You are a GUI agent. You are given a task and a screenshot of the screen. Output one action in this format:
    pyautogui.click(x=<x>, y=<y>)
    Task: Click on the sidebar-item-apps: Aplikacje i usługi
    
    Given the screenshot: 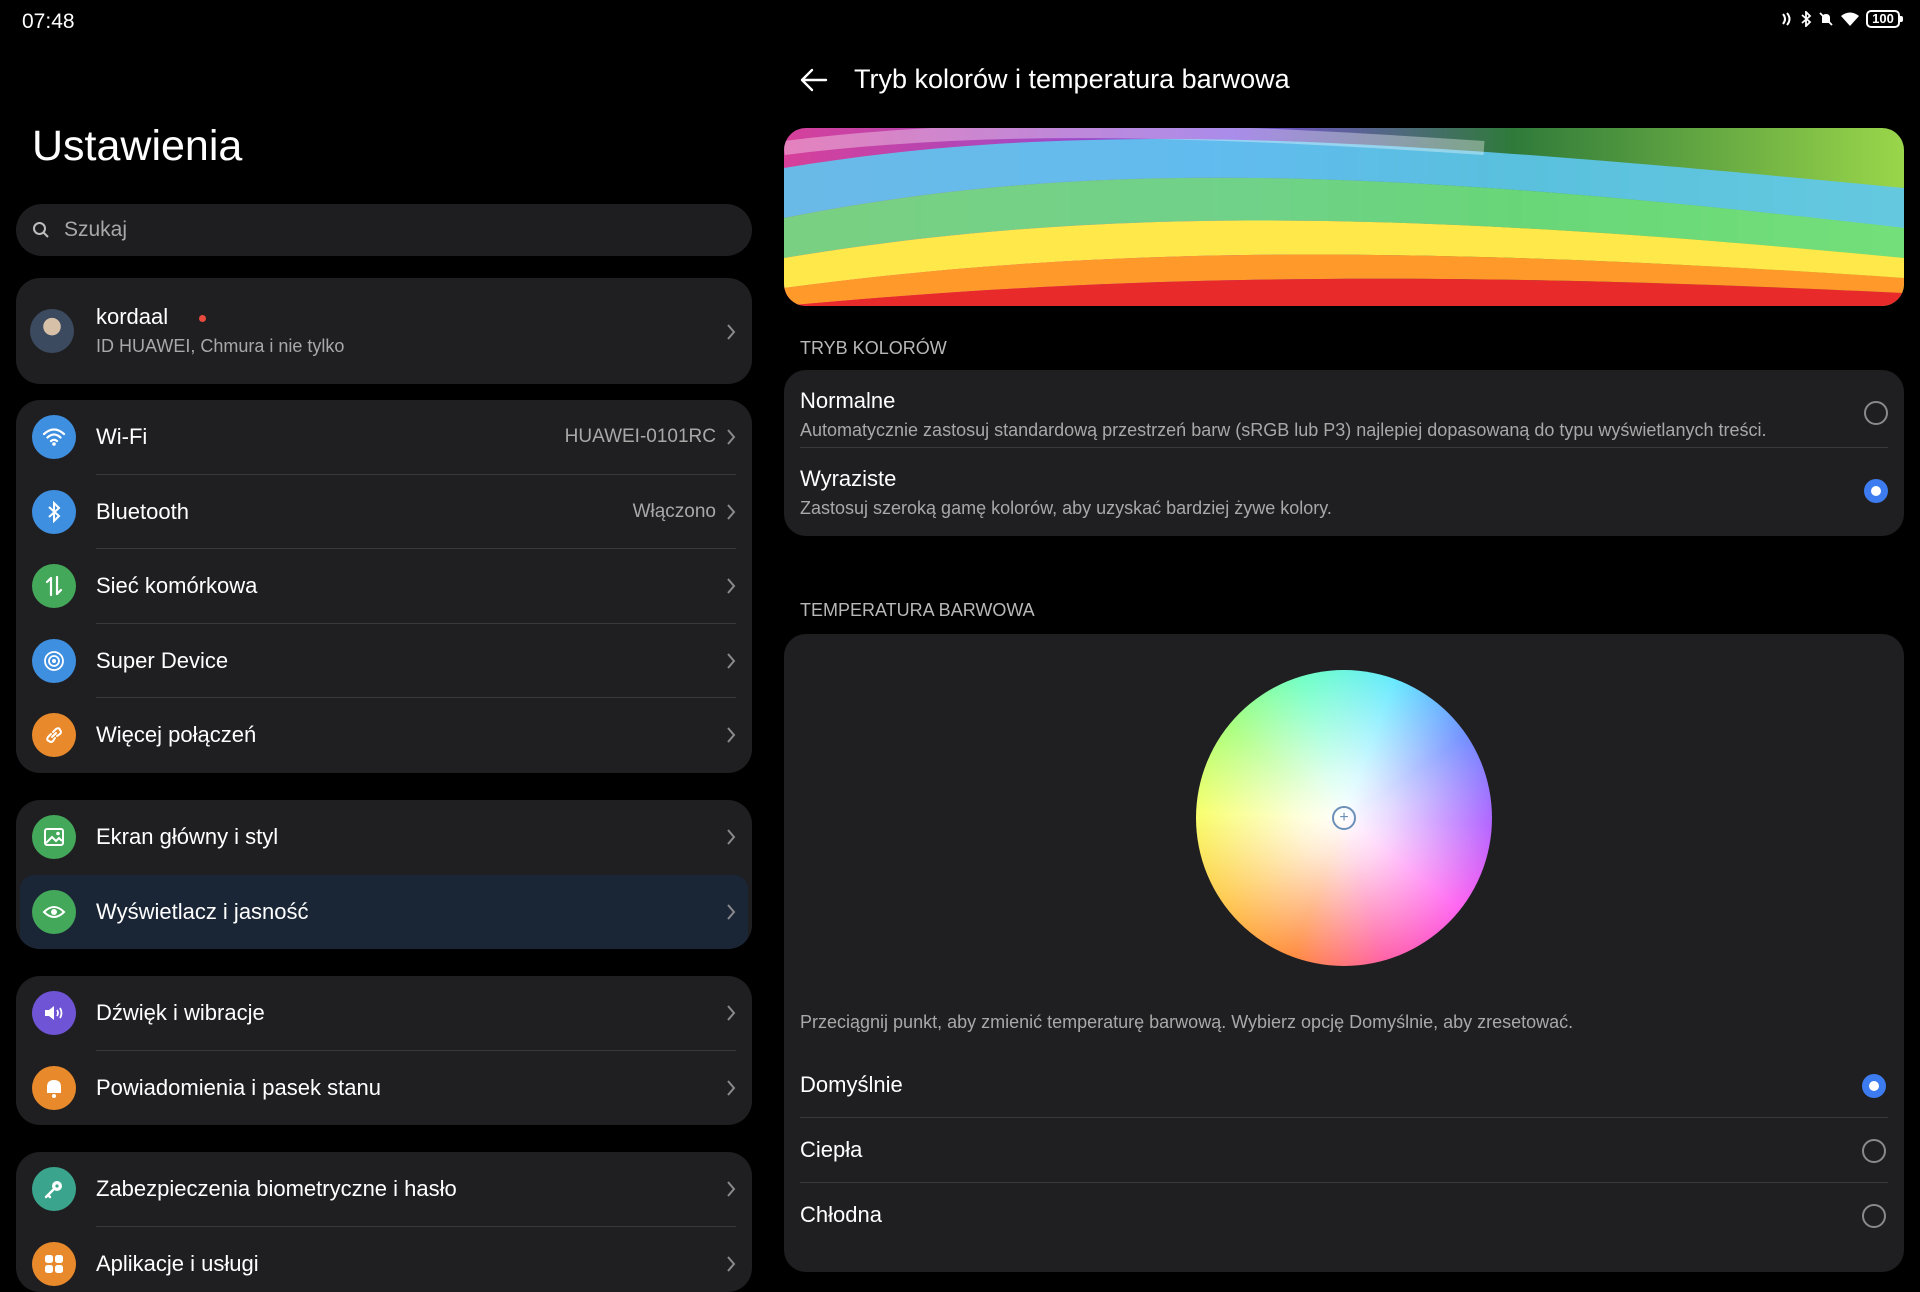 What is the action you would take?
    pyautogui.click(x=384, y=1259)
    